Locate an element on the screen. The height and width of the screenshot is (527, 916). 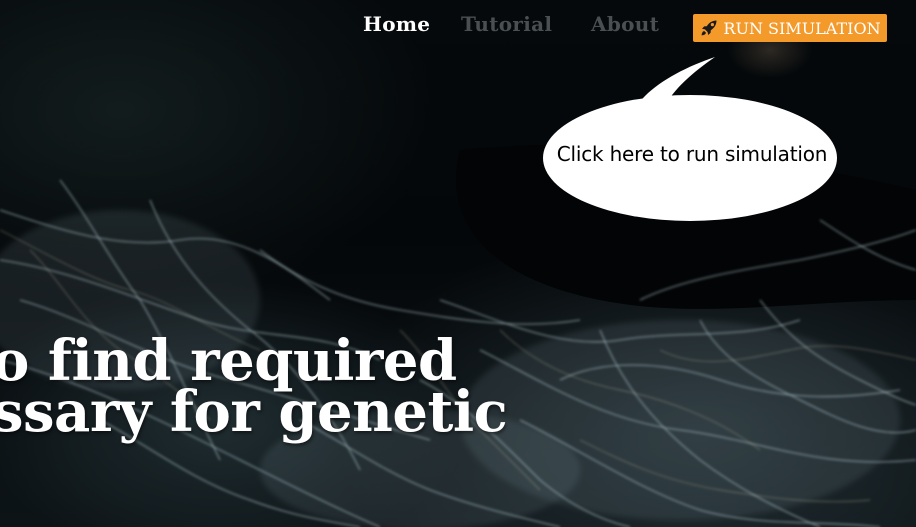
rocket-icon is located at coordinates (709, 28).